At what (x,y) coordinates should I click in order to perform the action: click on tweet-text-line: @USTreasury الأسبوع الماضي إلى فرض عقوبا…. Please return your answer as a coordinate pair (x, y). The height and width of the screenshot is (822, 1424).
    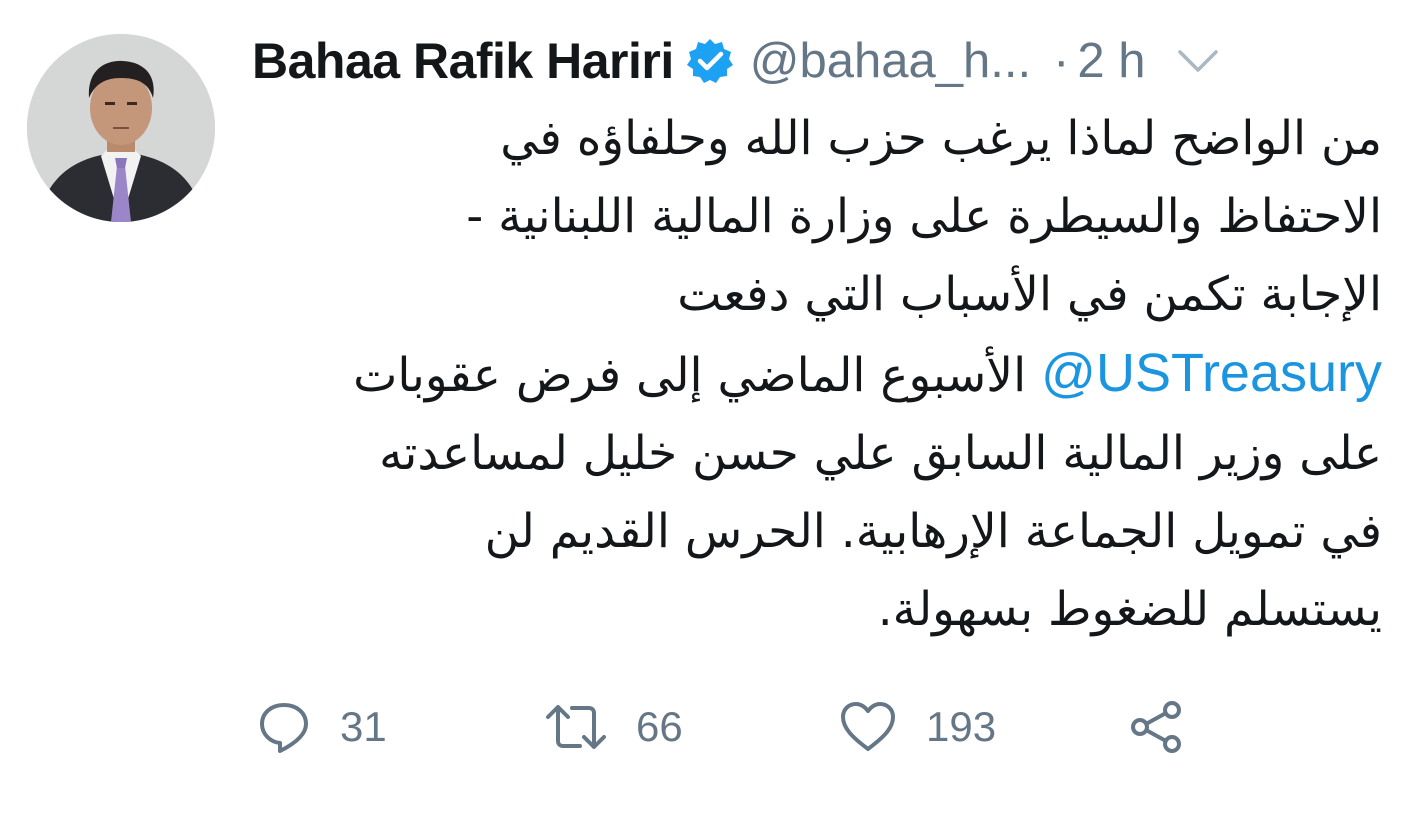
    Looking at the image, I should click on (817, 374).